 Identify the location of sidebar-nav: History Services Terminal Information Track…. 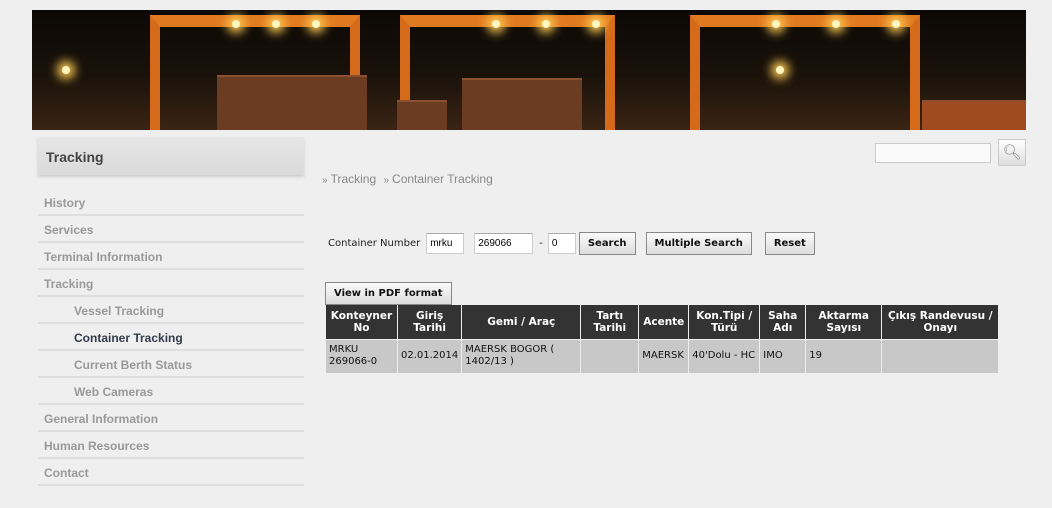
(171, 337).